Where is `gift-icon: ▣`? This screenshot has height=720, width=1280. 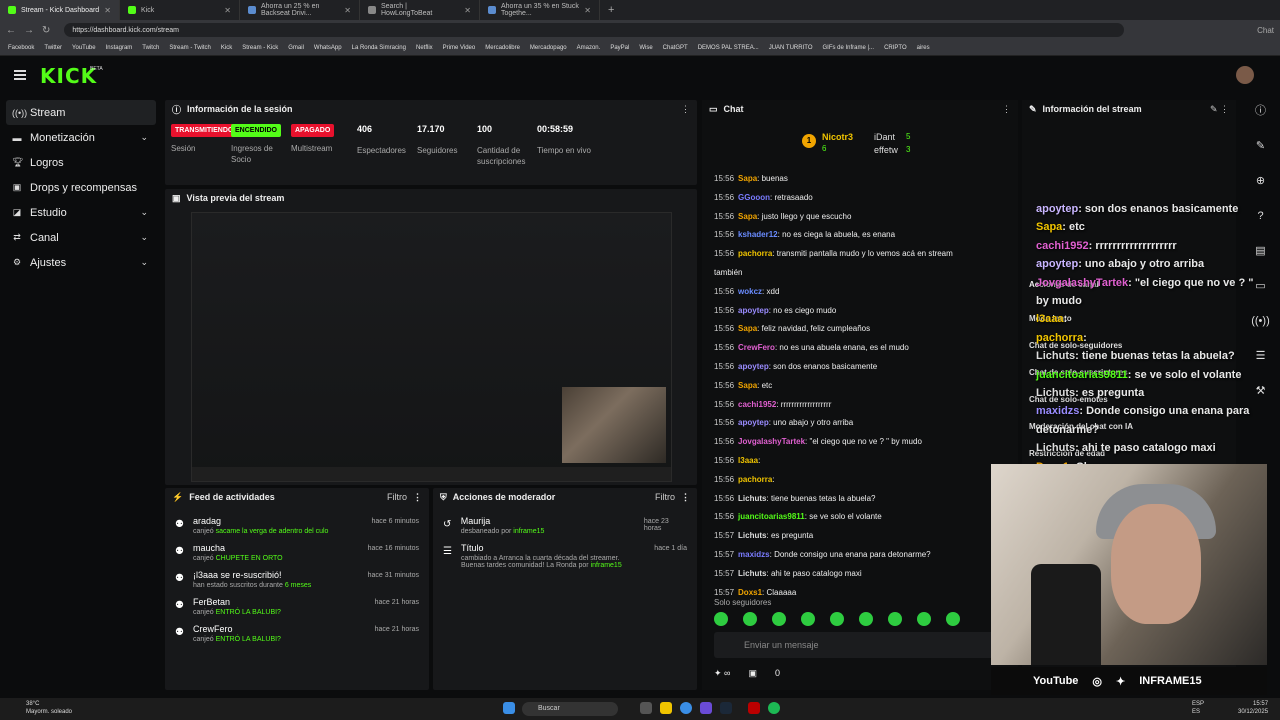 gift-icon: ▣ is located at coordinates (752, 673).